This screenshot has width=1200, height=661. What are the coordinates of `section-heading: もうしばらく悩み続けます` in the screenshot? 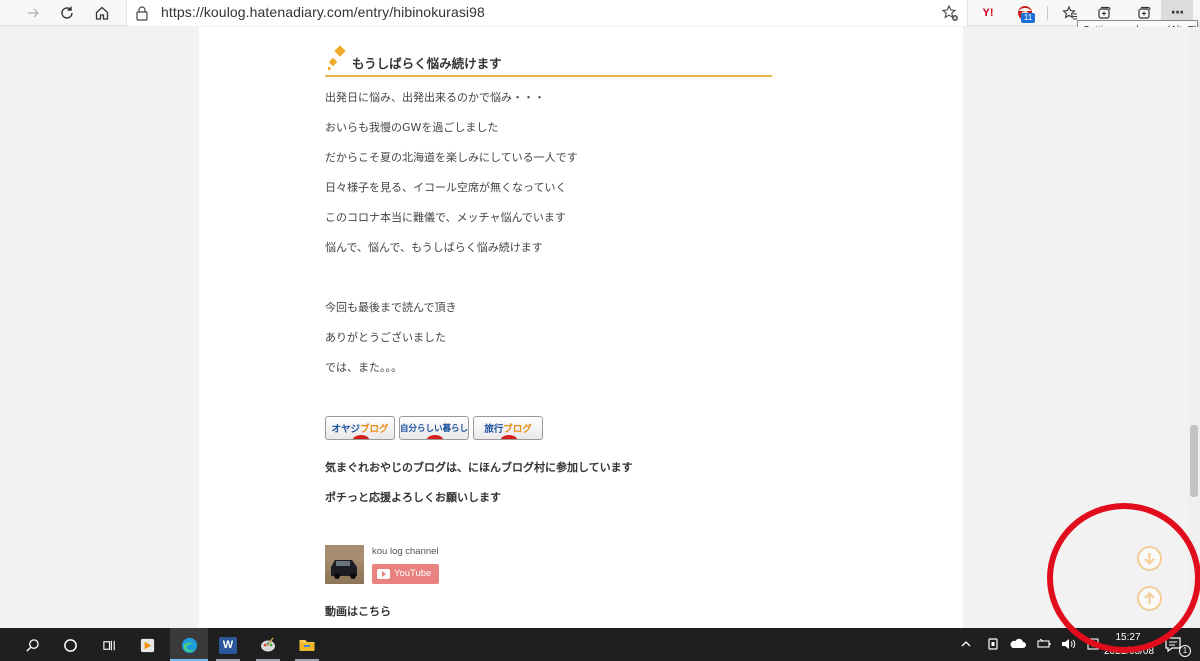 It's located at (548, 60).